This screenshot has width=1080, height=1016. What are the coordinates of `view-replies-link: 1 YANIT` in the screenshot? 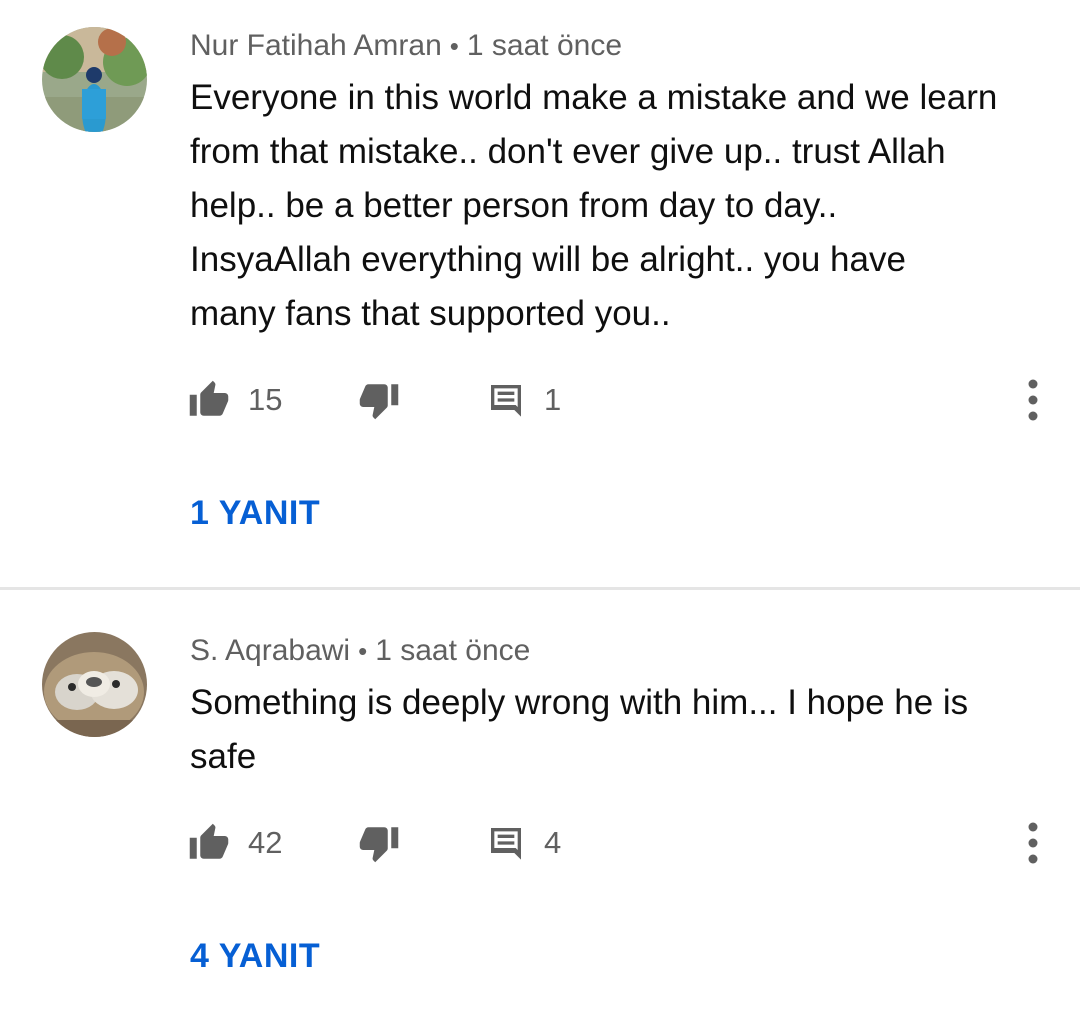 It's located at (255, 513).